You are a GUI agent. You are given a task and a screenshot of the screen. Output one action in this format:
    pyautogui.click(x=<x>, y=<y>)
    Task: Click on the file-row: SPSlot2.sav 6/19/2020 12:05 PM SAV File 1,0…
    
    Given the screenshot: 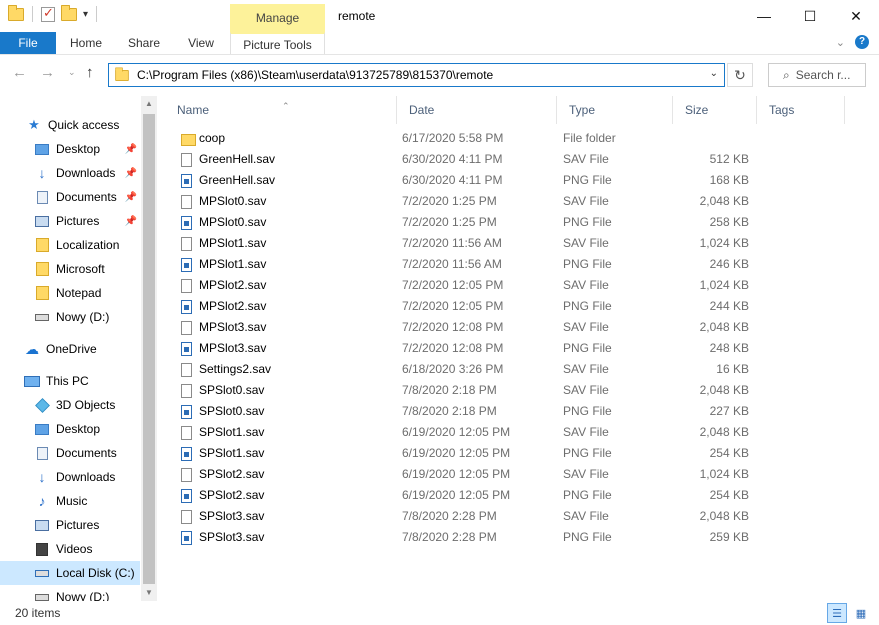 What is the action you would take?
    pyautogui.click(x=465, y=474)
    